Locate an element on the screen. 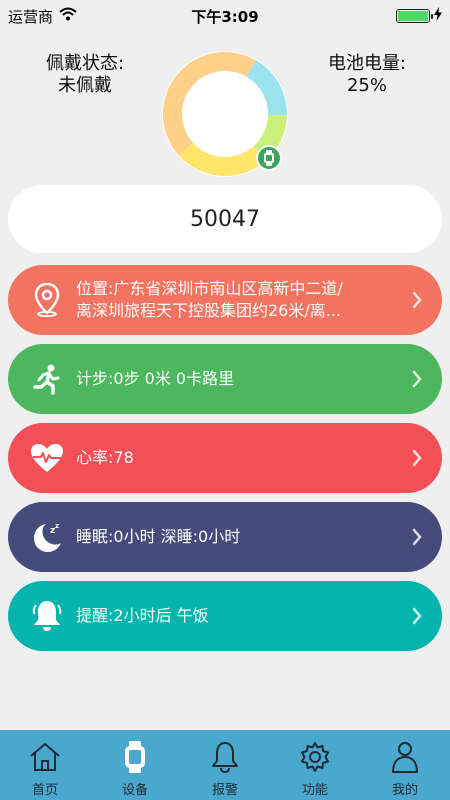 The width and height of the screenshot is (450, 800). status-left: 运营商 is located at coordinates (38, 16).